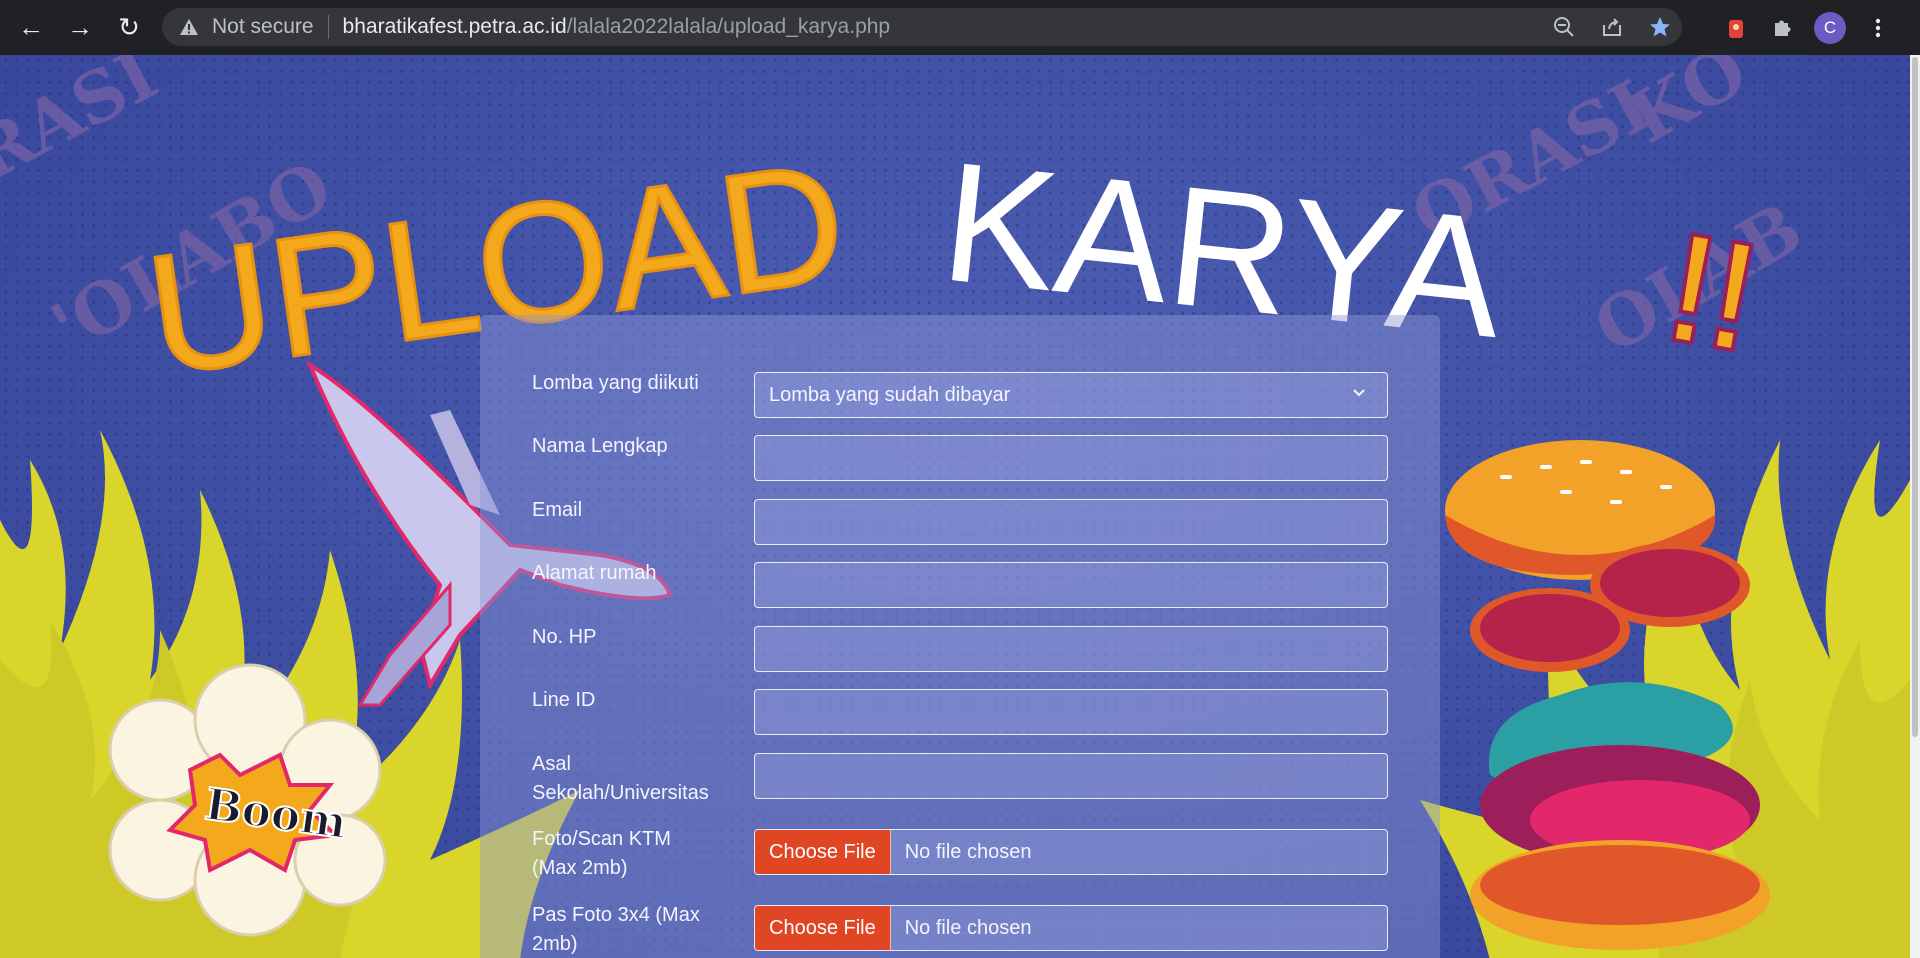 The width and height of the screenshot is (1920, 958). I want to click on ktm-file-status: No file chosen, so click(968, 851).